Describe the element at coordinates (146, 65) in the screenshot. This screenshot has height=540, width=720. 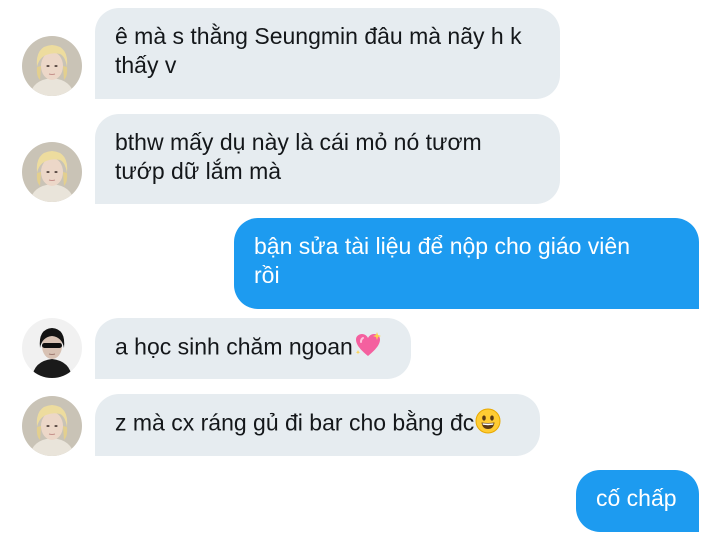
I see `message-text-line: thấy v` at that location.